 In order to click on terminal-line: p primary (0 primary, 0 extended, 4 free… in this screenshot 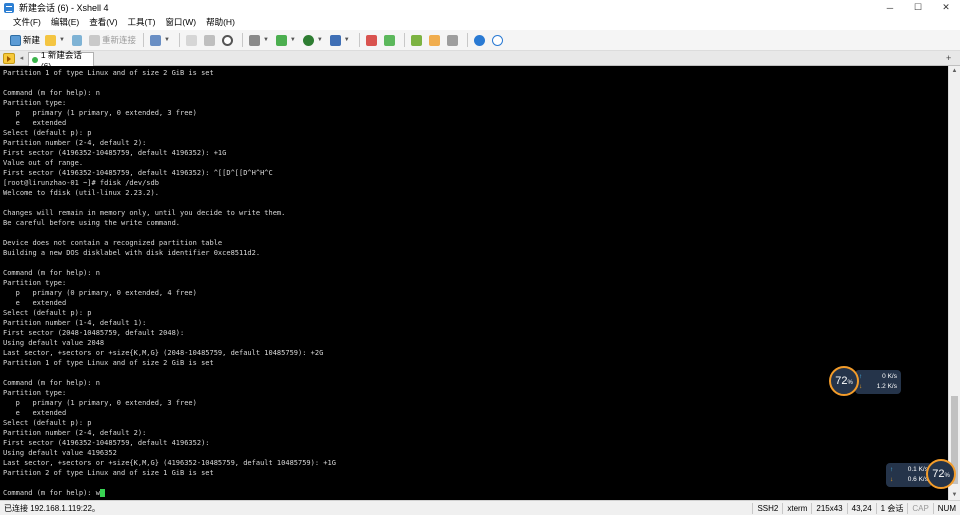, I will do `click(475, 293)`.